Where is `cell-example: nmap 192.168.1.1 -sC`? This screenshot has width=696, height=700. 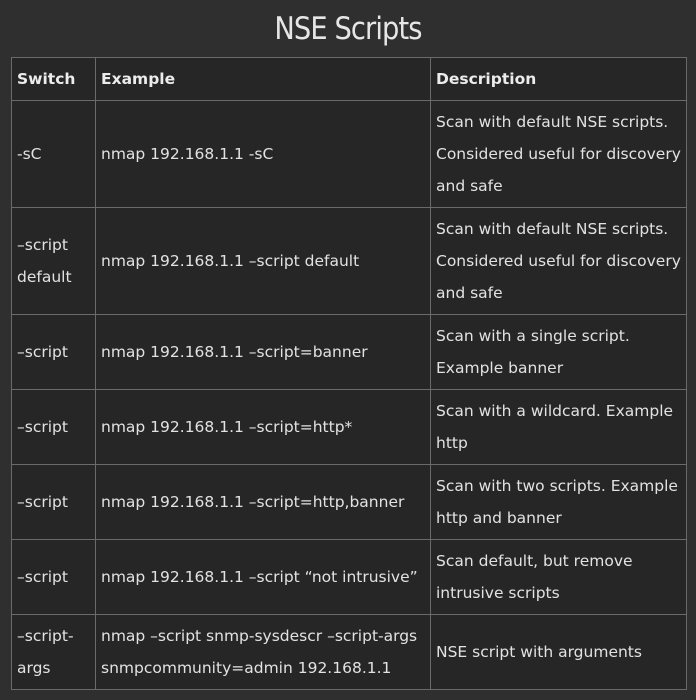 cell-example: nmap 192.168.1.1 -sC is located at coordinates (263, 154).